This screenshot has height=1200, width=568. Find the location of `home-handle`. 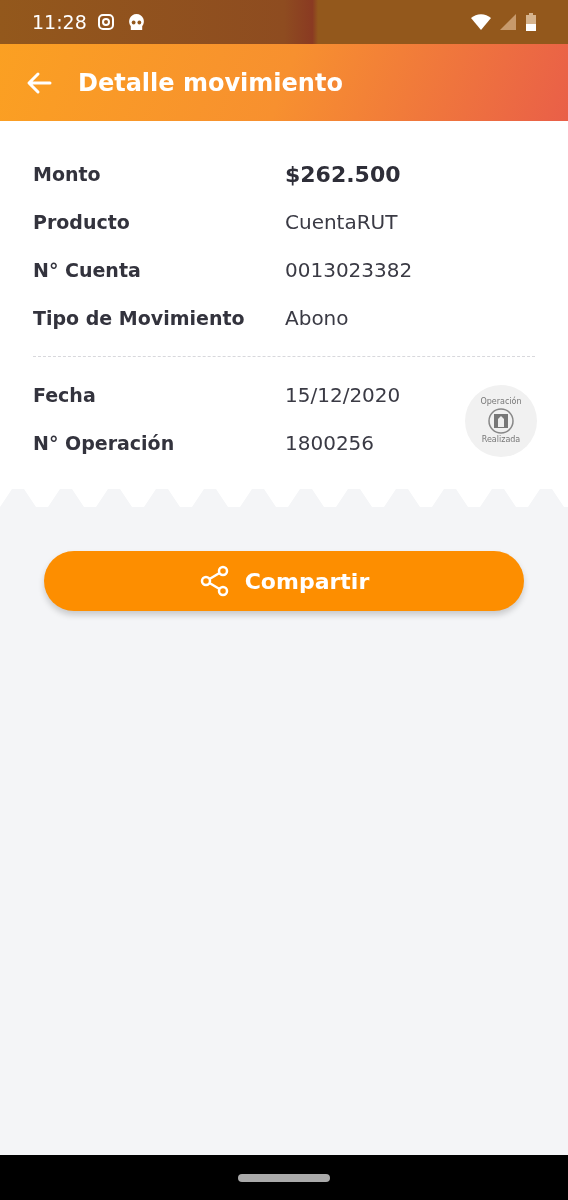

home-handle is located at coordinates (284, 1177).